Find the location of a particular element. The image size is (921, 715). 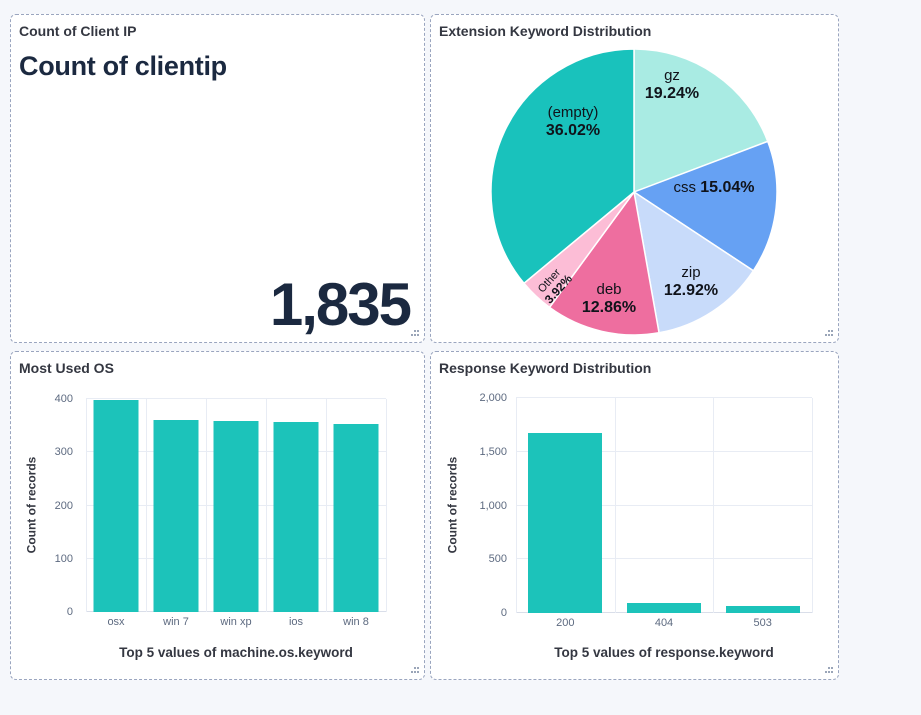

metric-value: 1,835 is located at coordinates (340, 304).